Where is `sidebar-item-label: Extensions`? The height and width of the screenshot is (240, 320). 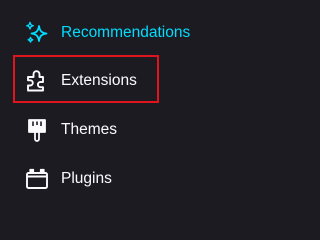 sidebar-item-label: Extensions is located at coordinates (99, 80).